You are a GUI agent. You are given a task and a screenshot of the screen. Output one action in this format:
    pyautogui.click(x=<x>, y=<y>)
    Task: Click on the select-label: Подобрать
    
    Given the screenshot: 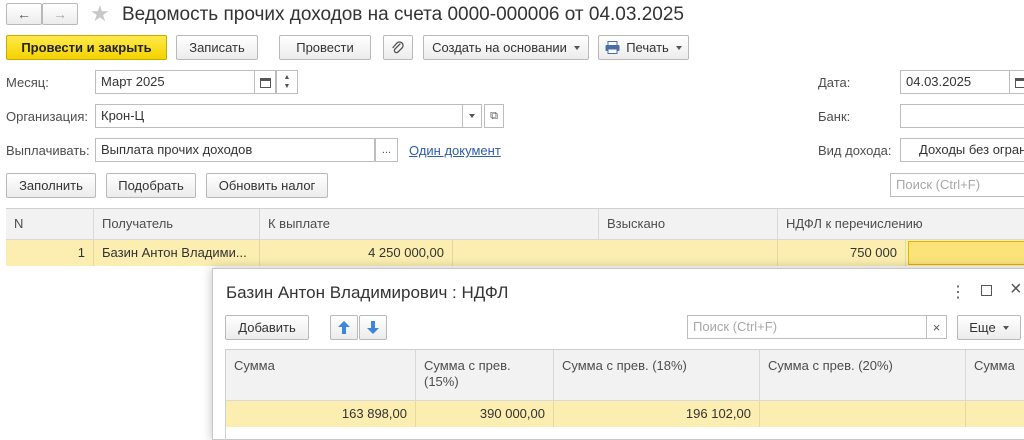 What is the action you would take?
    pyautogui.click(x=150, y=185)
    